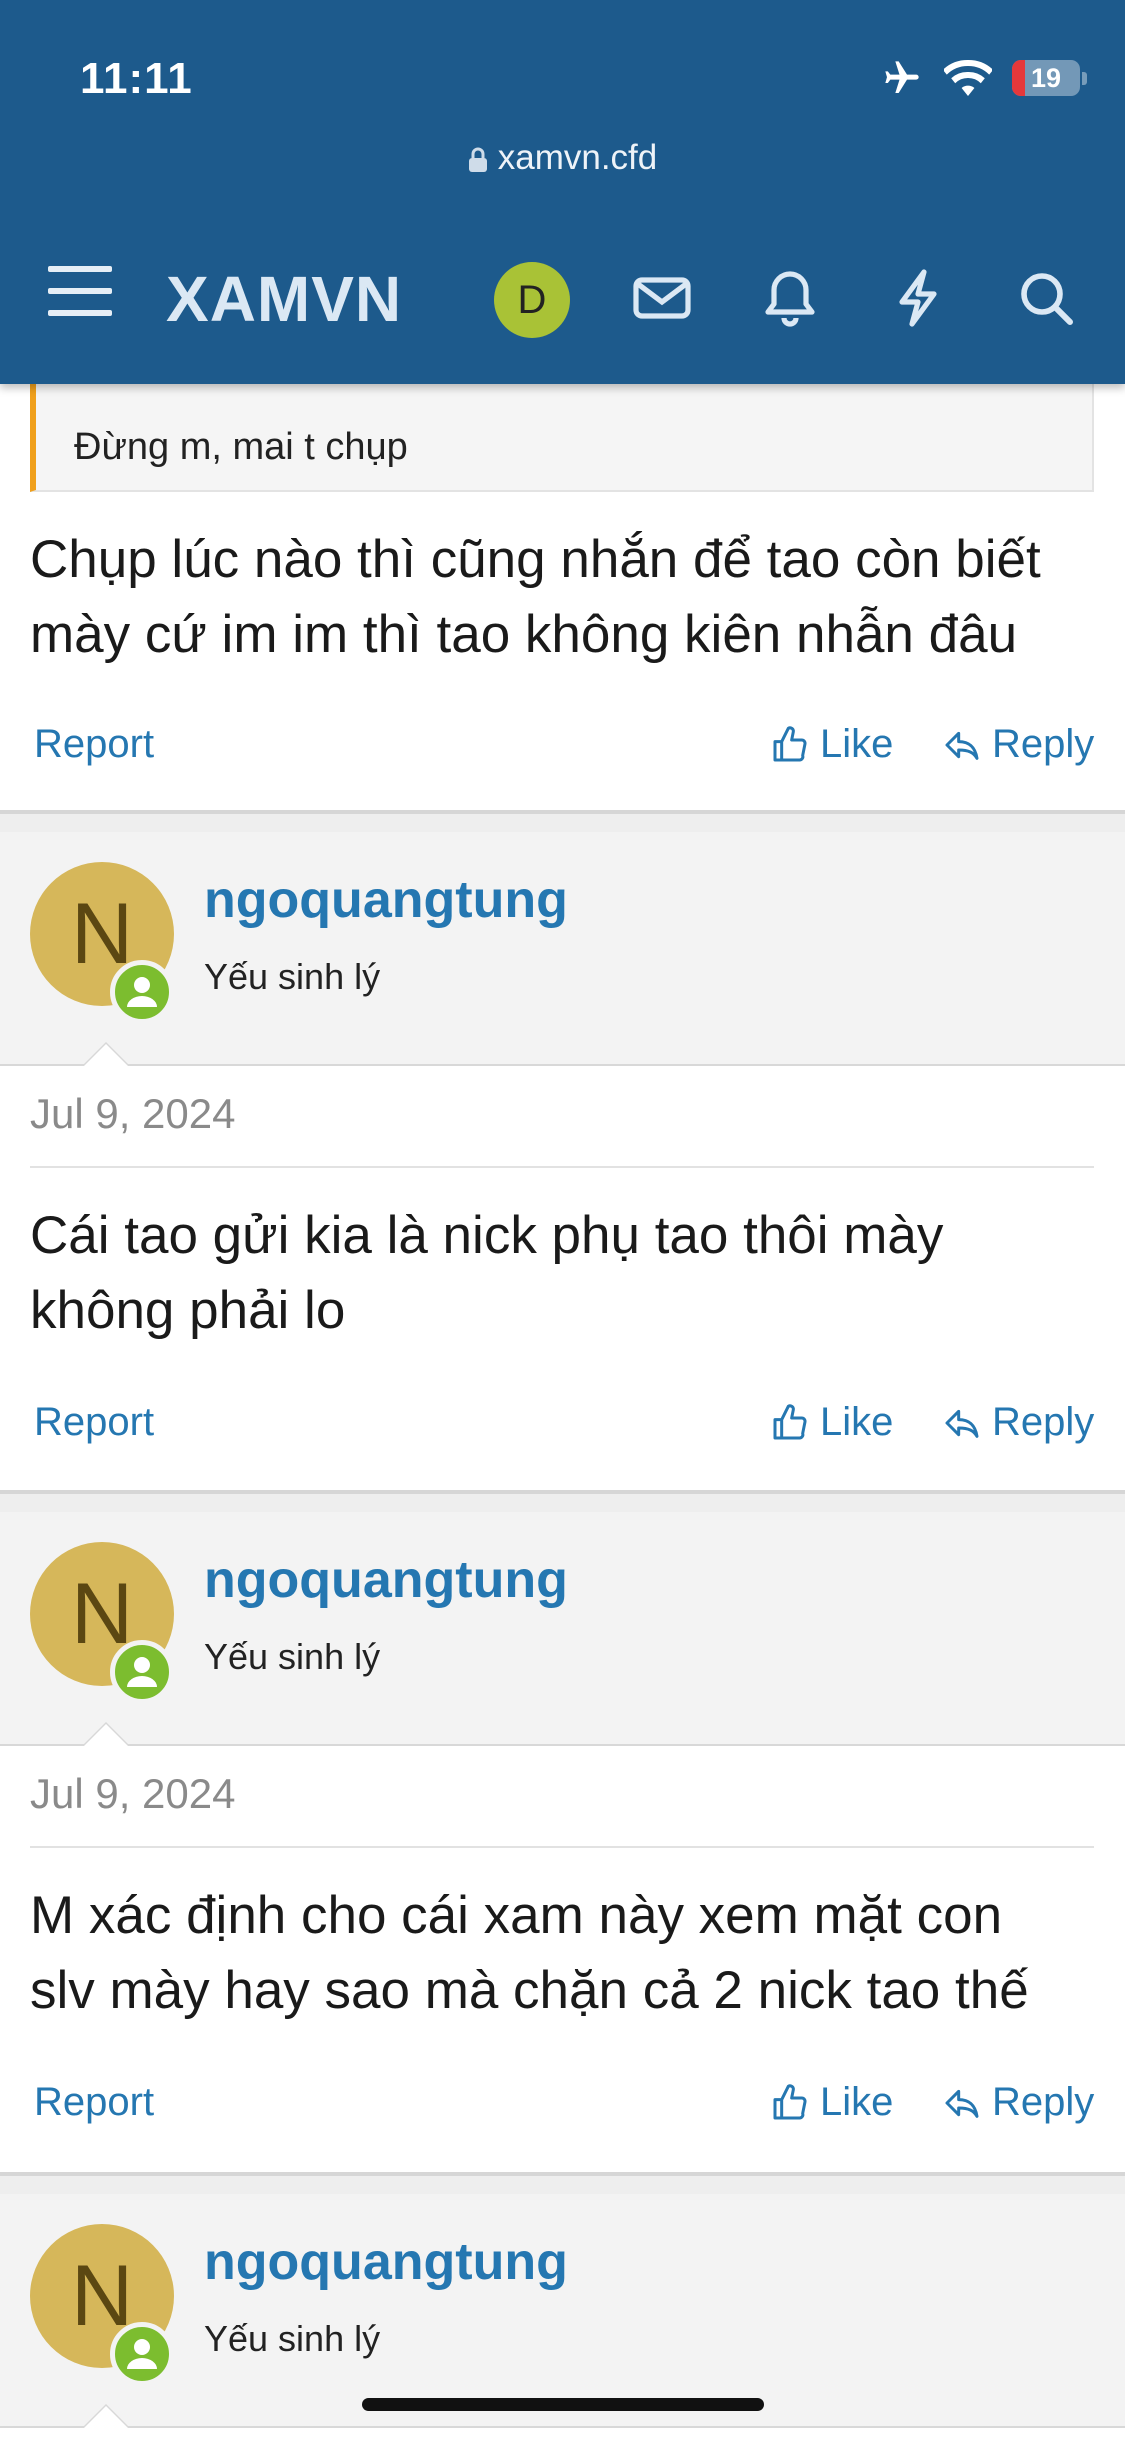 Image resolution: width=1125 pixels, height=2438 pixels. I want to click on mail-icon, so click(662, 298).